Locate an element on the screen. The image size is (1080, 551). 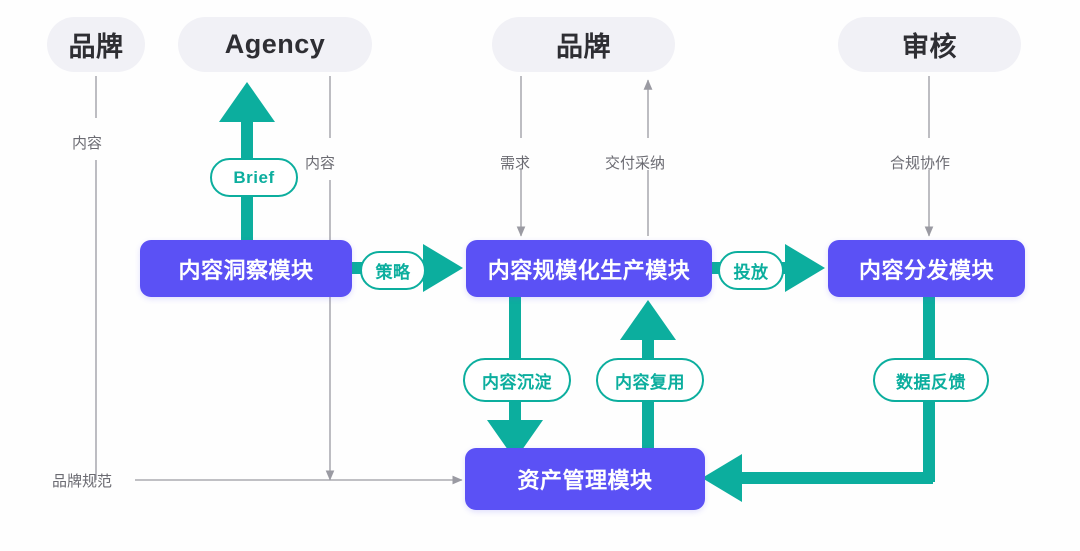
role-pill-brand-mid: 品牌 is located at coordinates (583, 44).